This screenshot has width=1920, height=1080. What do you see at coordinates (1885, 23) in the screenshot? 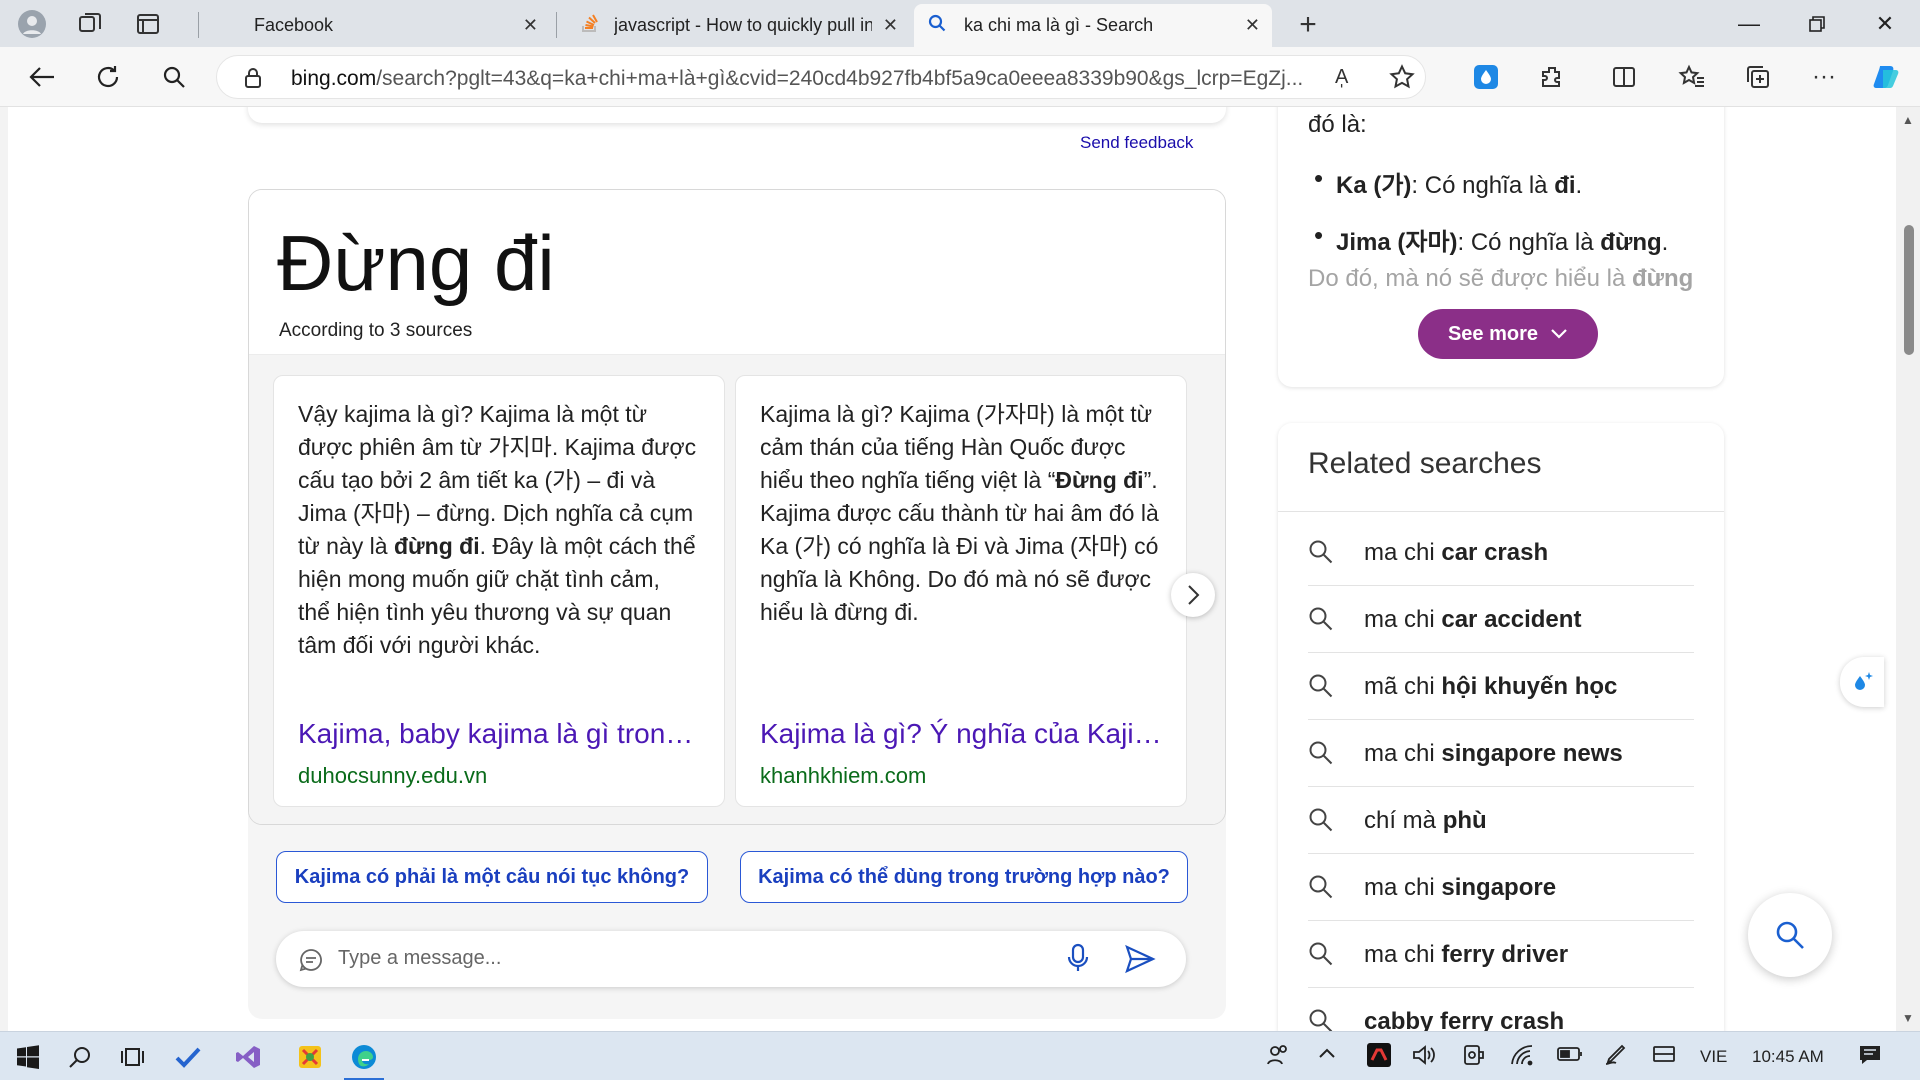
I see `close-window-button: ✕` at bounding box center [1885, 23].